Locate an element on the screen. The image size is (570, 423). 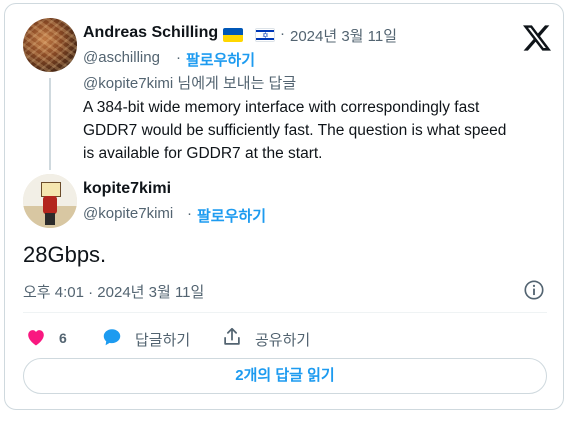
text-line: is available for GDDR7 at the start. is located at coordinates (203, 153).